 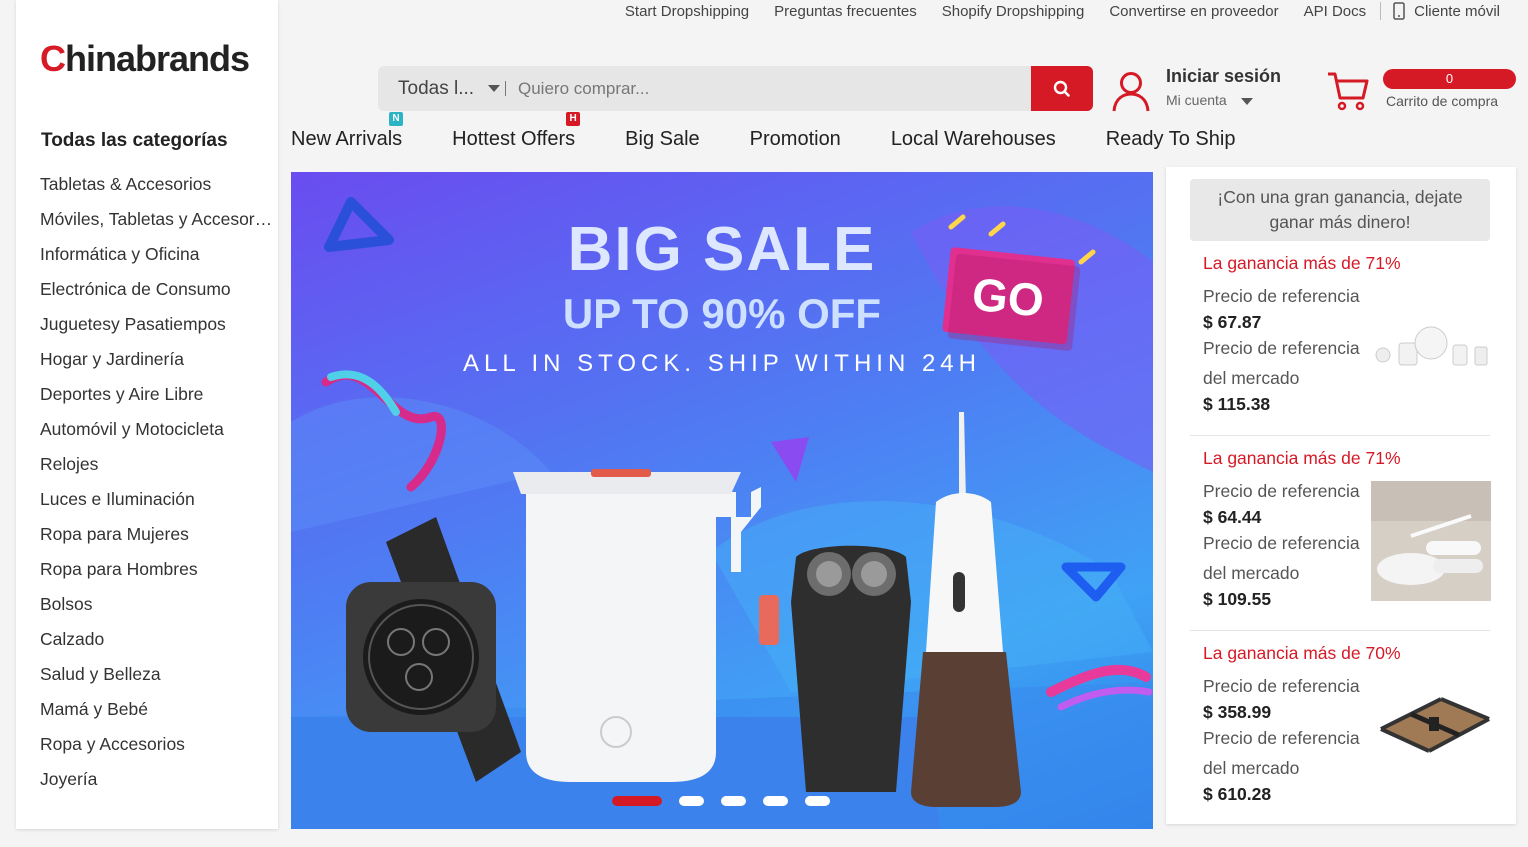 What do you see at coordinates (1442, 101) in the screenshot?
I see `cart-label: Carrito de compra` at bounding box center [1442, 101].